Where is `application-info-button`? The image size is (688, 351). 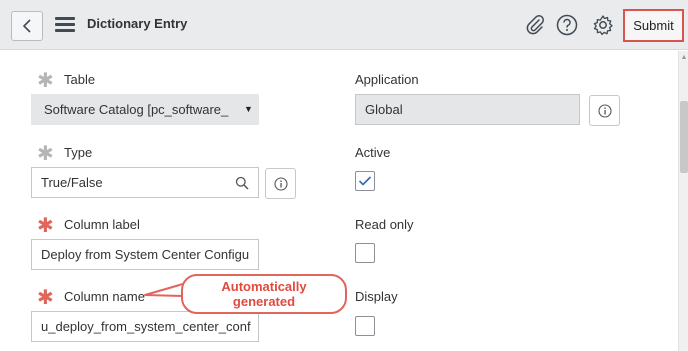
application-info-button is located at coordinates (604, 110).